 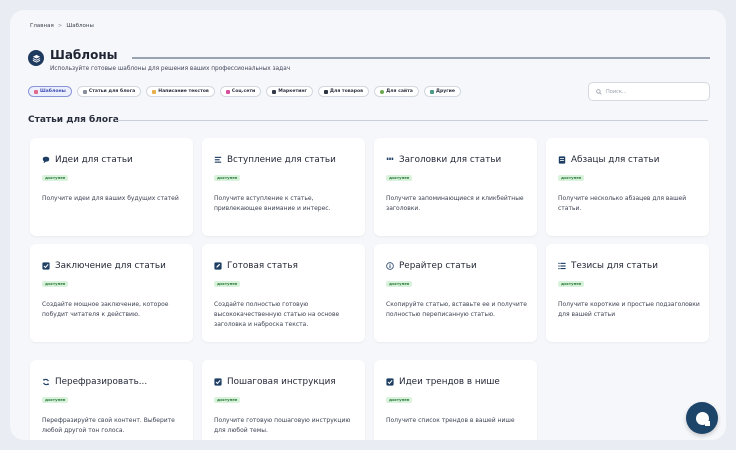 I want to click on chat-bubble-icon, so click(x=702, y=418).